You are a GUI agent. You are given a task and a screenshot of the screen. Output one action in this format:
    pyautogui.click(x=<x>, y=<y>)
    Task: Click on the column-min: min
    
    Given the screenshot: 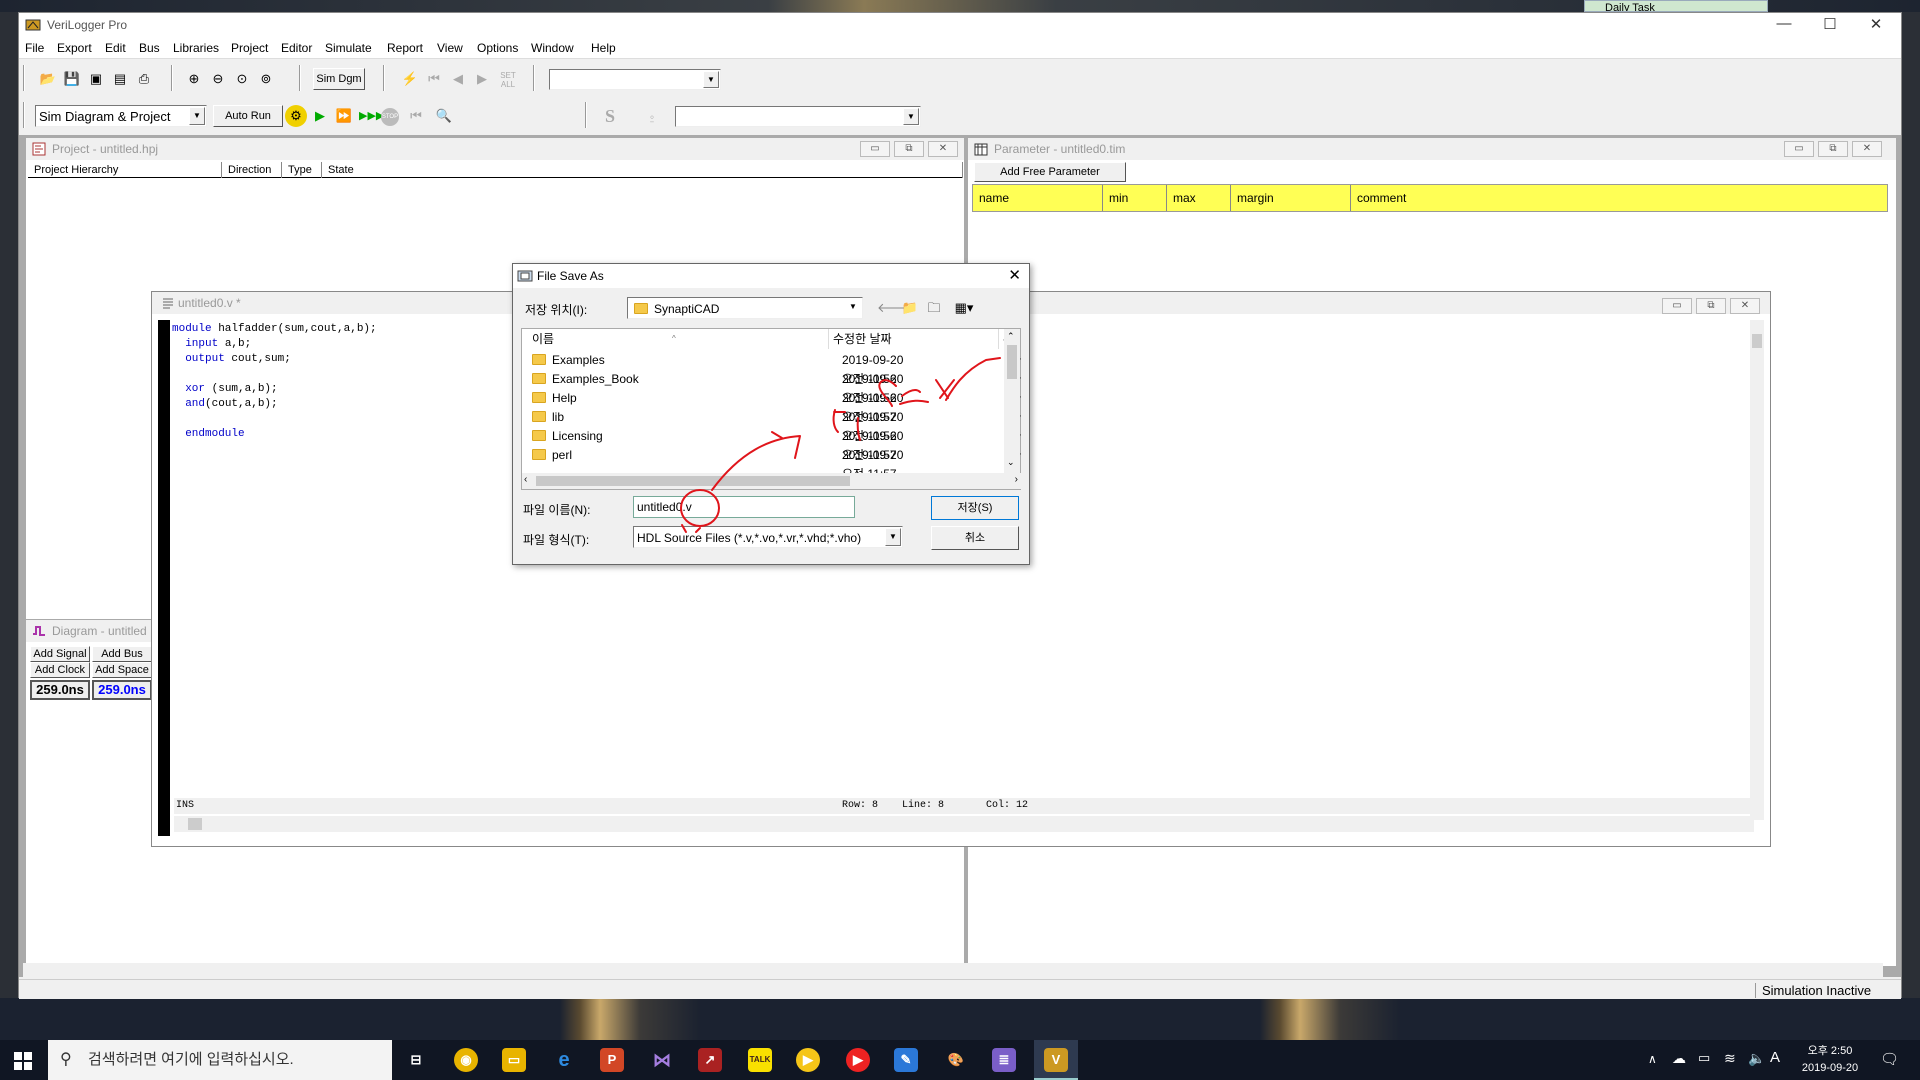 What is the action you would take?
    pyautogui.click(x=1135, y=198)
    